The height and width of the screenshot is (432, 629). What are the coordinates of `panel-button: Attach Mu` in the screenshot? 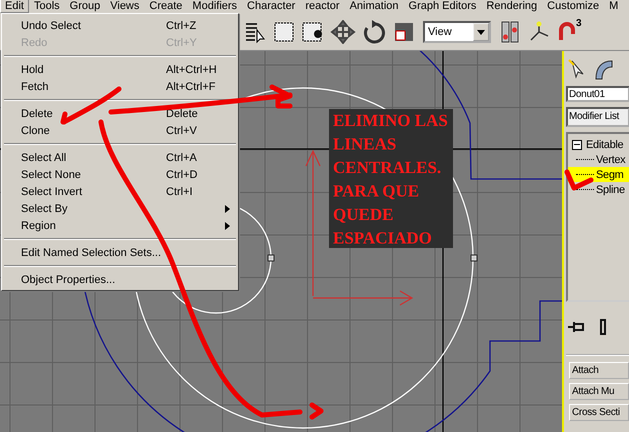 It's located at (599, 391).